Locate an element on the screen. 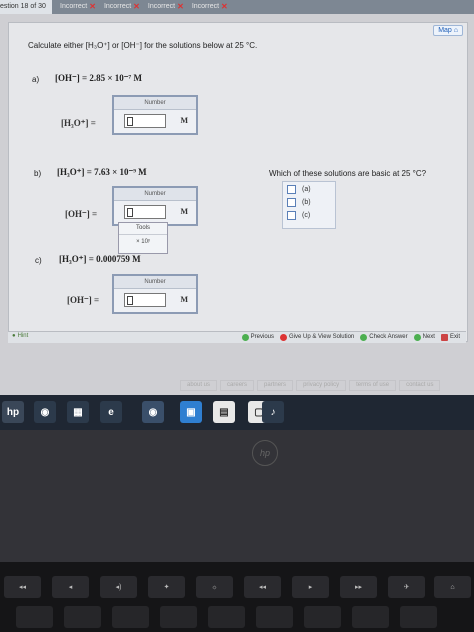  next-icon is located at coordinates (417, 337).